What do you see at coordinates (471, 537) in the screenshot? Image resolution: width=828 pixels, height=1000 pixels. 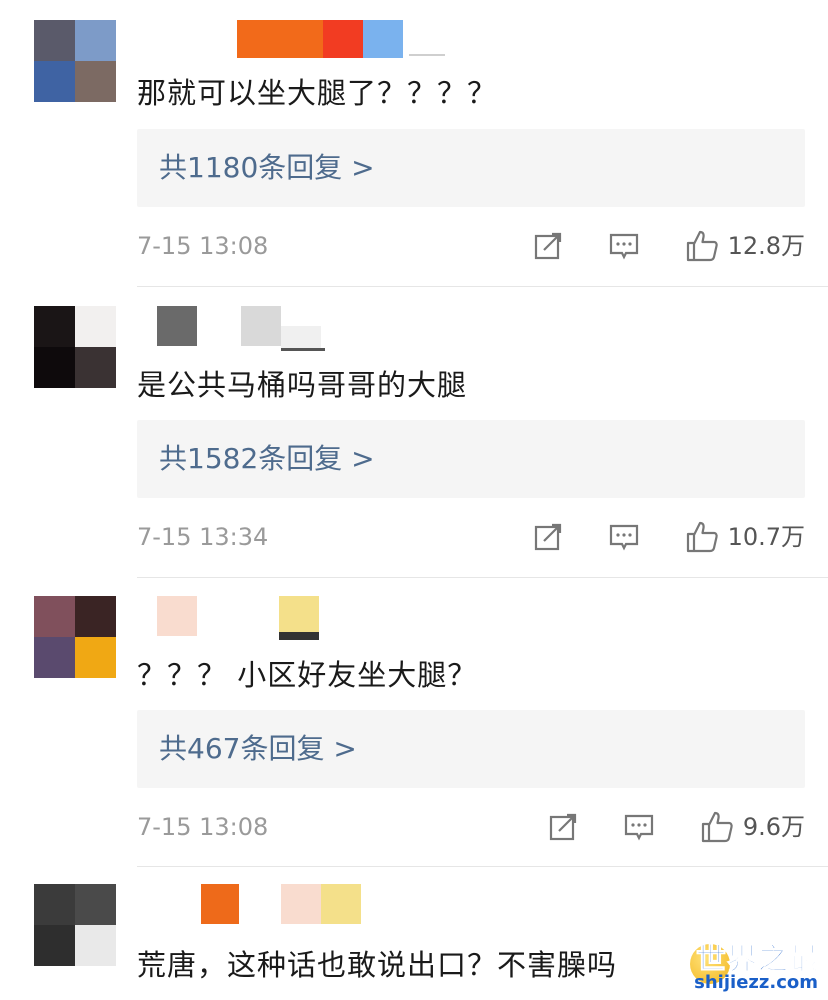 I see `comment-meta: 7-15 13:34 10.7万` at bounding box center [471, 537].